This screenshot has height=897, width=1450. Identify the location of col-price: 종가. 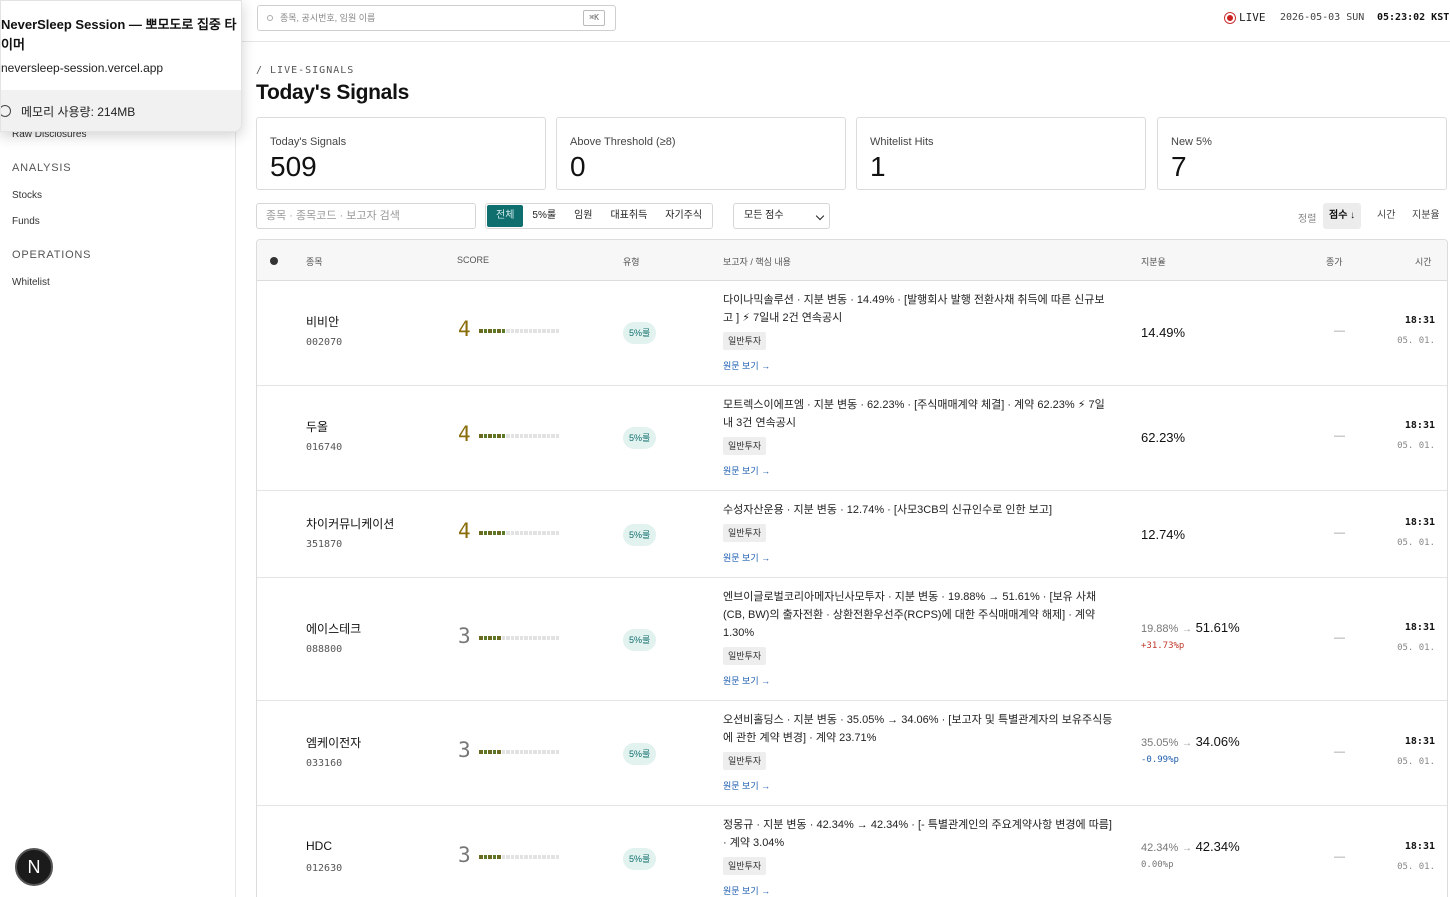
(1334, 261).